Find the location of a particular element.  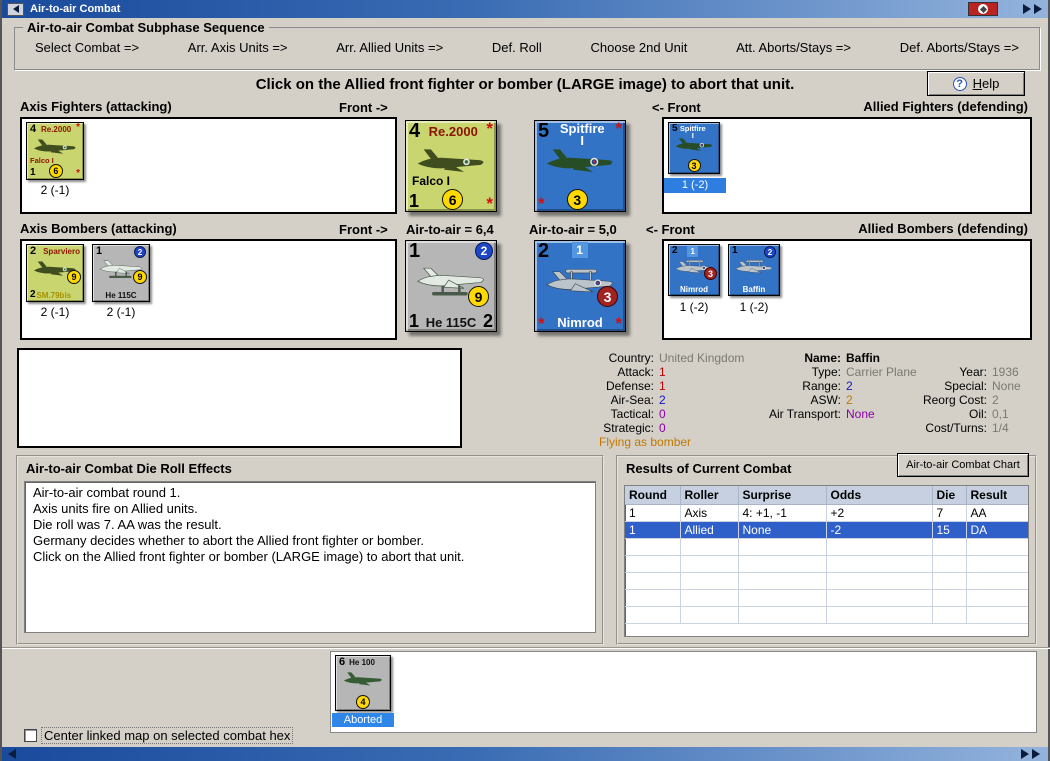

special-label: Special: is located at coordinates (965, 386).